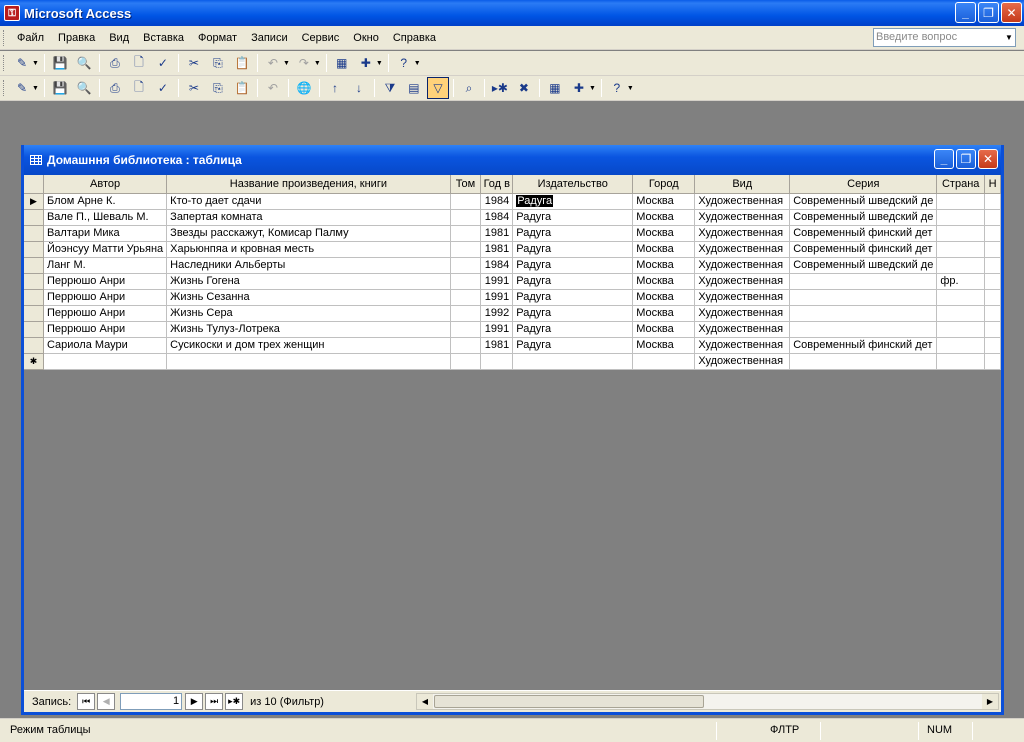 The image size is (1024, 742). I want to click on paste-icon: 📋, so click(242, 88).